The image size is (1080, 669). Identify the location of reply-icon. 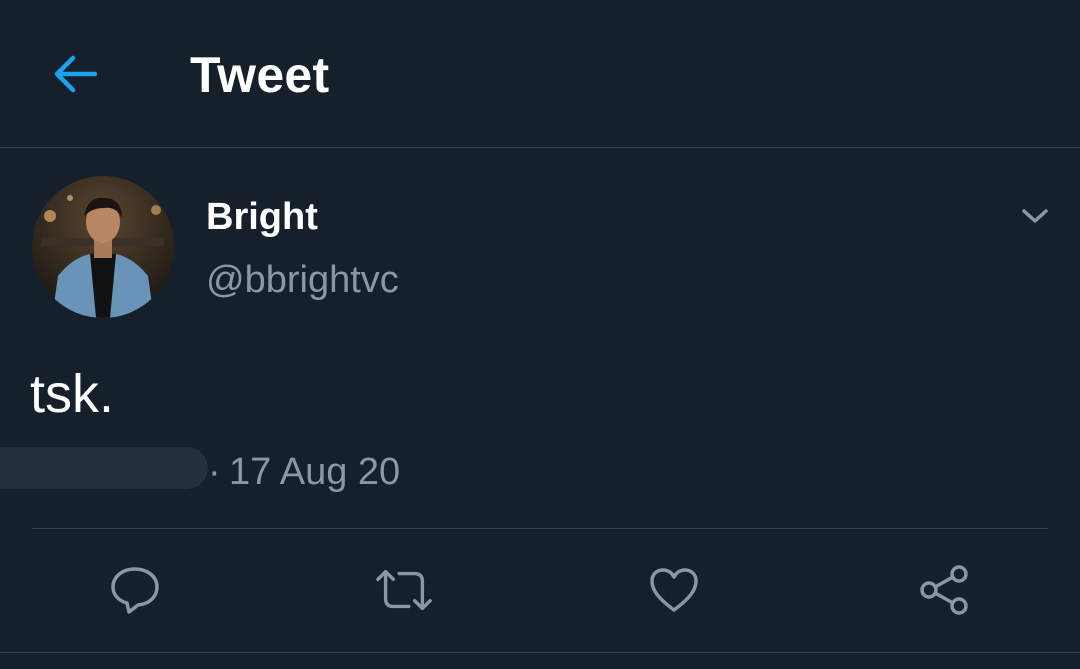
(135, 590).